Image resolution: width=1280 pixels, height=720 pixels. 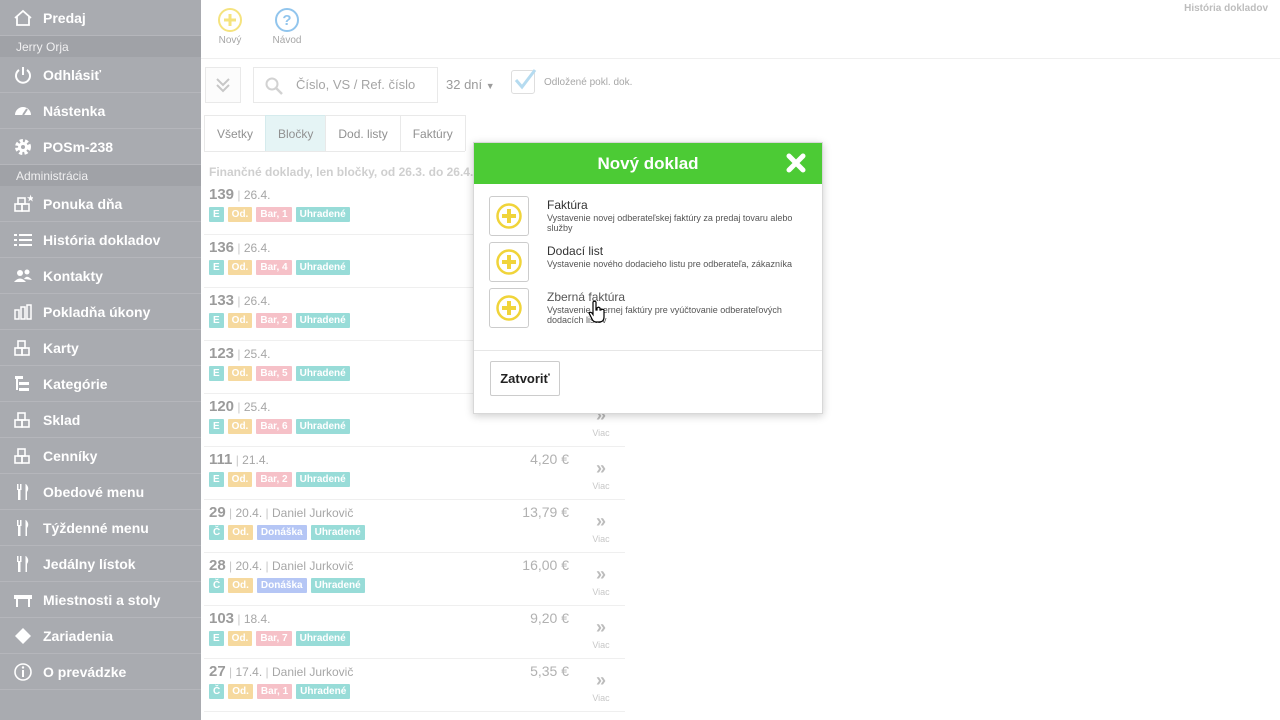 What do you see at coordinates (648, 163) in the screenshot?
I see `dialog-header: Nový doklad` at bounding box center [648, 163].